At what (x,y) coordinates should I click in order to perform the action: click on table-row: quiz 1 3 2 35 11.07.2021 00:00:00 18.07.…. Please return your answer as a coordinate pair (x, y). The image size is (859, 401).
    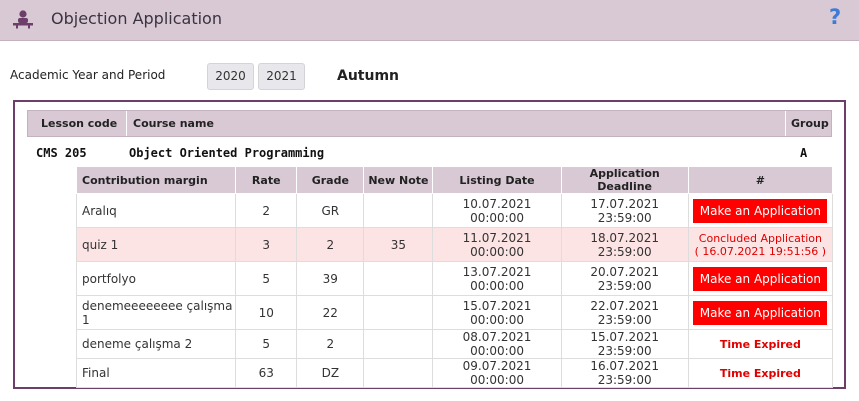
    Looking at the image, I should click on (454, 244).